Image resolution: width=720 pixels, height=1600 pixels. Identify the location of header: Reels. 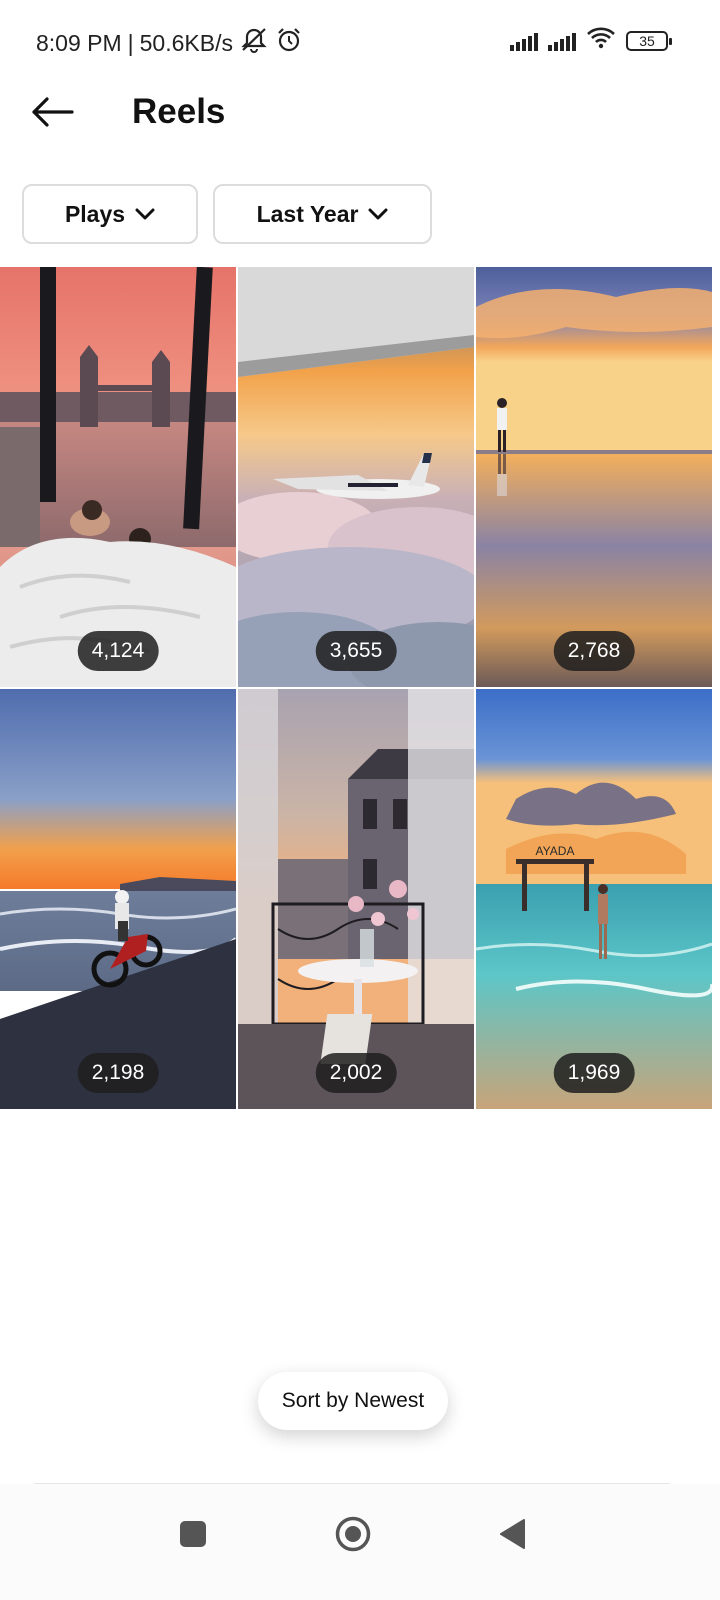
(360, 115).